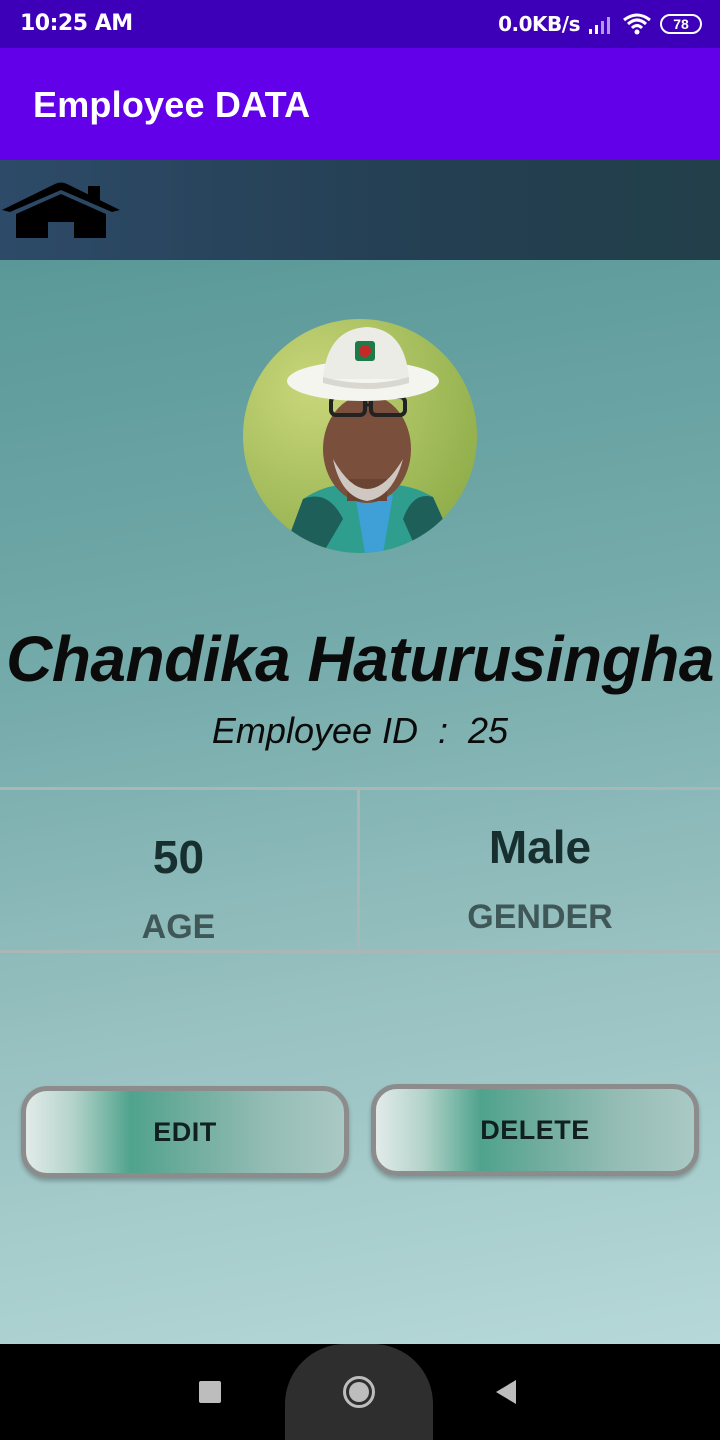 The width and height of the screenshot is (720, 1440). Describe the element at coordinates (539, 24) in the screenshot. I see `network-speed: 0.0KB/s` at that location.